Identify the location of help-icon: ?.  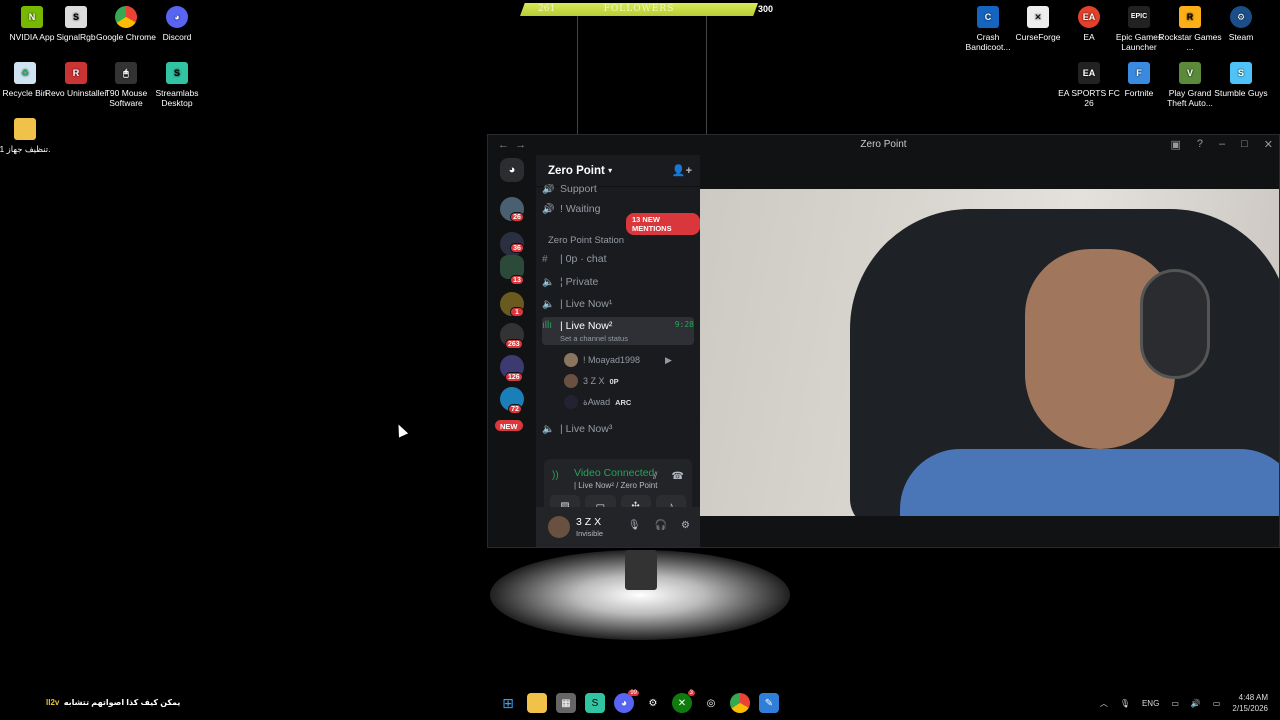
(1200, 144).